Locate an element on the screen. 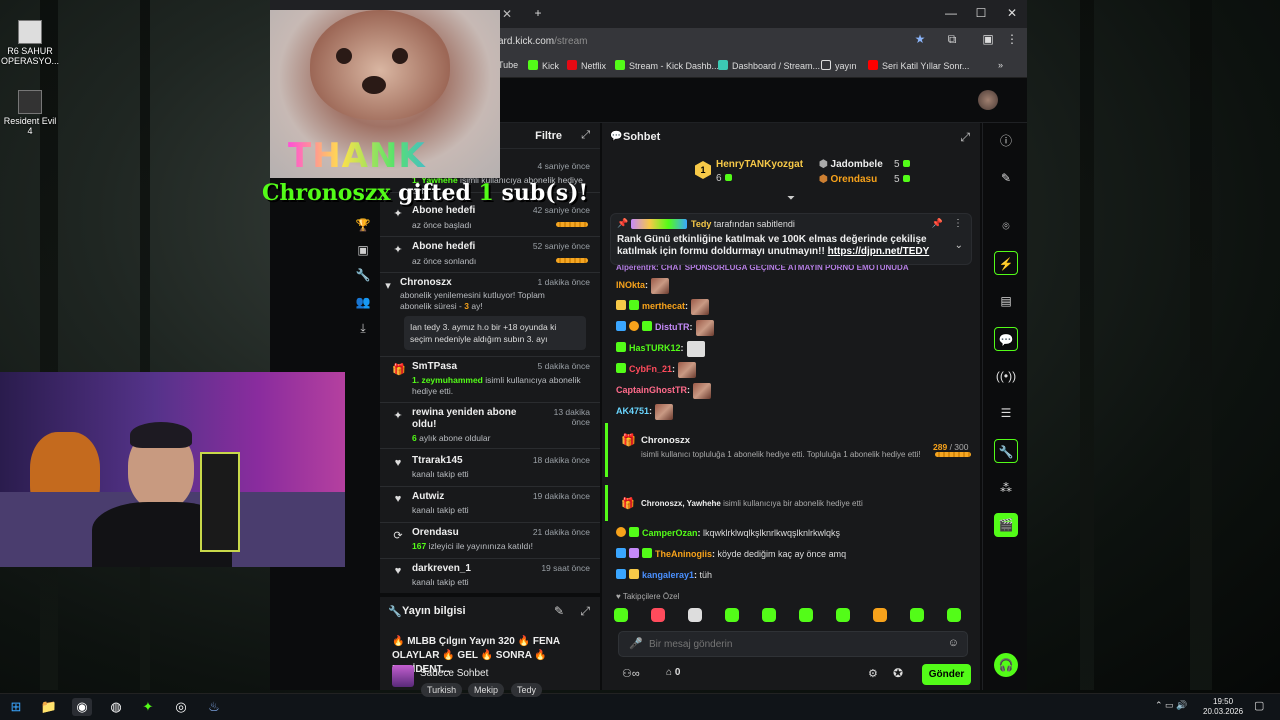 The height and width of the screenshot is (720, 1280). chat-username: HasTURK12 is located at coordinates (655, 348).